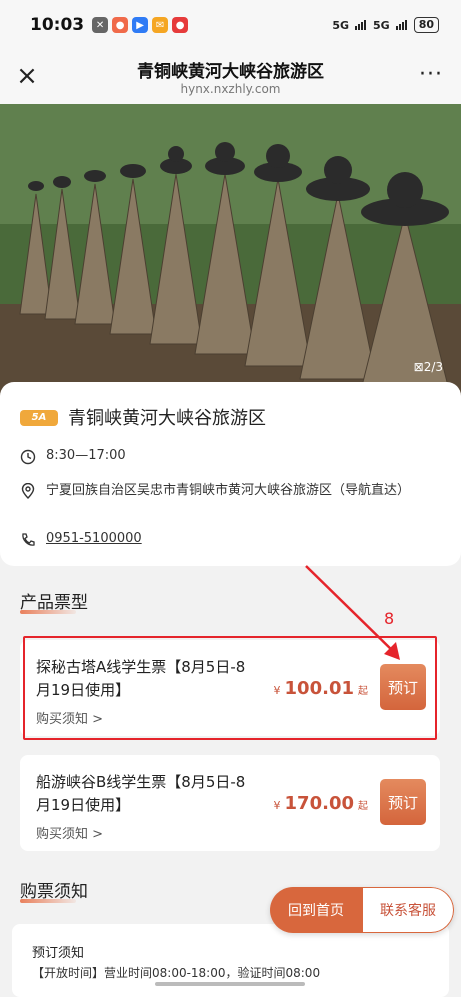 Image resolution: width=461 pixels, height=997 pixels. I want to click on clock-icon, so click(28, 457).